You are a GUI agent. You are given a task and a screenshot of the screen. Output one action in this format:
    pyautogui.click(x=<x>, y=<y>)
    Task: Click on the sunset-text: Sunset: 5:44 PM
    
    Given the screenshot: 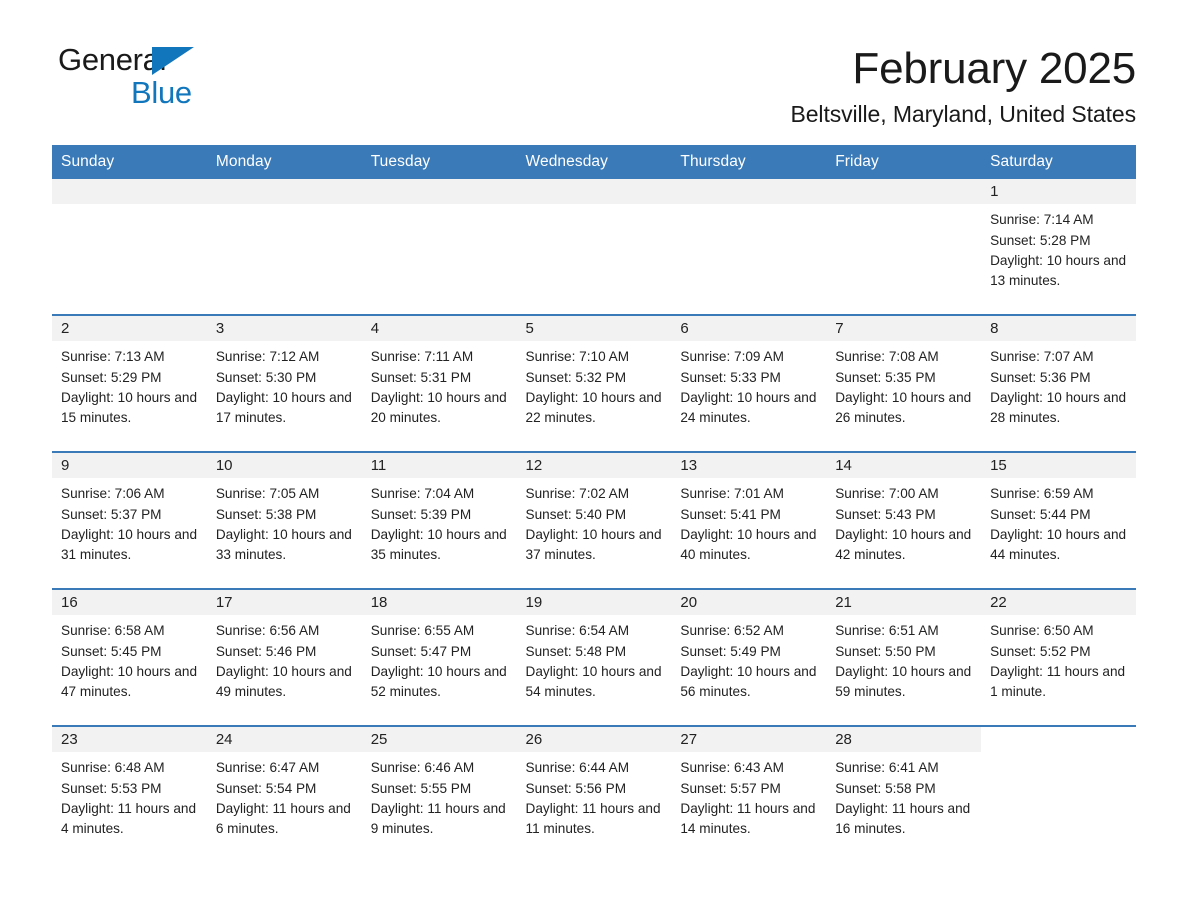 What is the action you would take?
    pyautogui.click(x=1040, y=514)
    